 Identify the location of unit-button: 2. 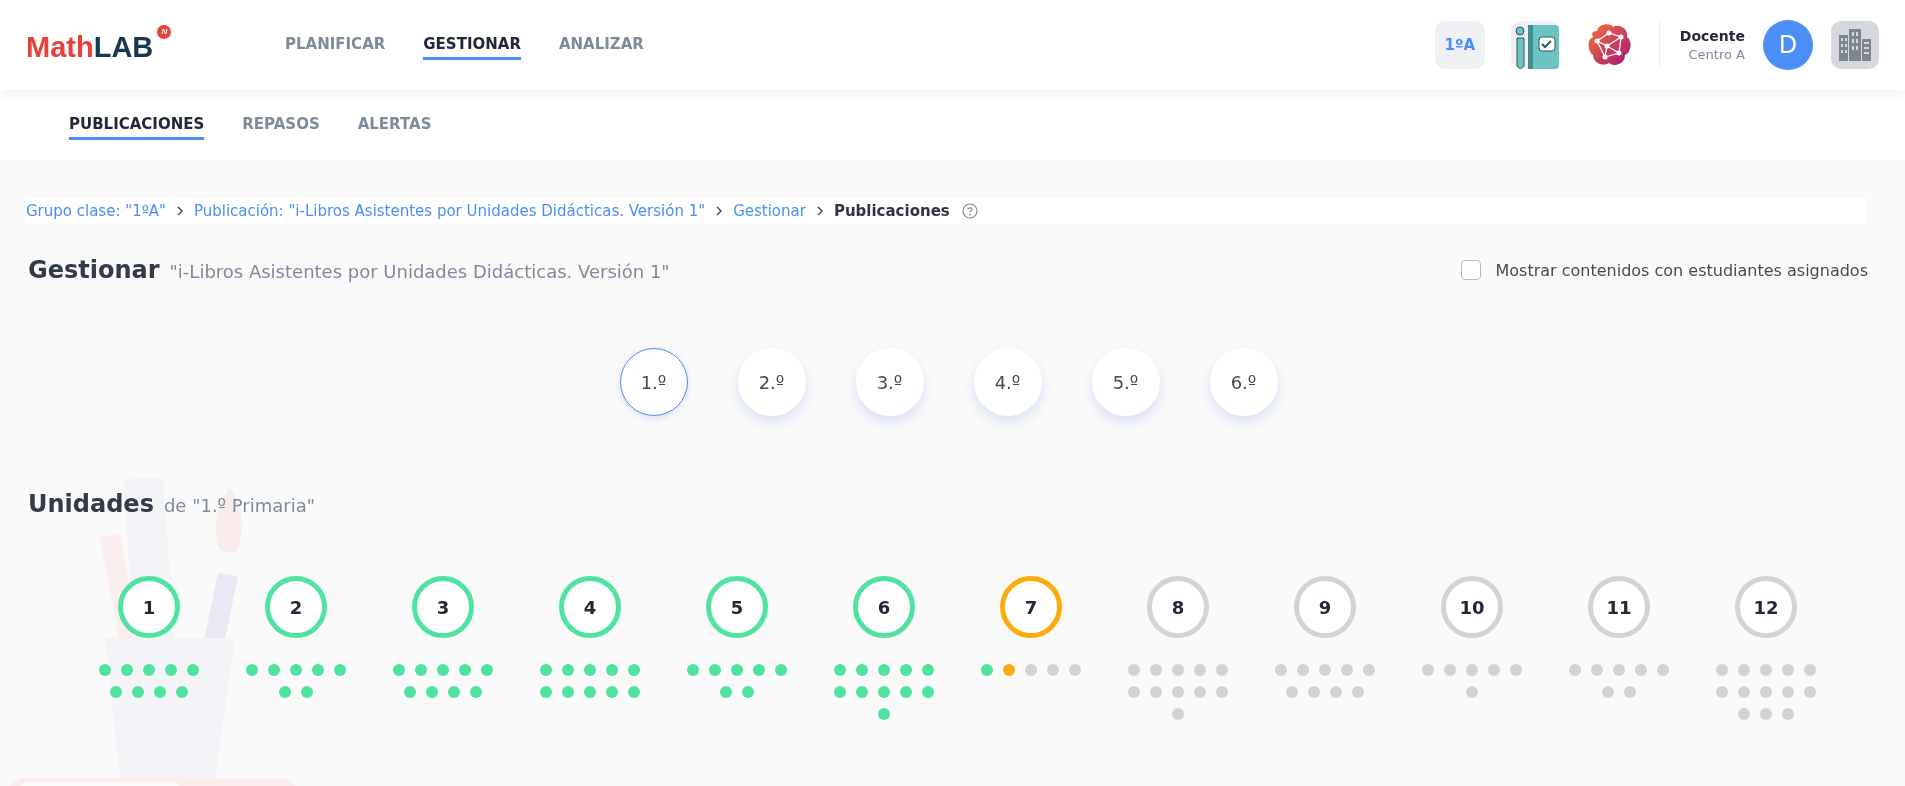
(296, 607).